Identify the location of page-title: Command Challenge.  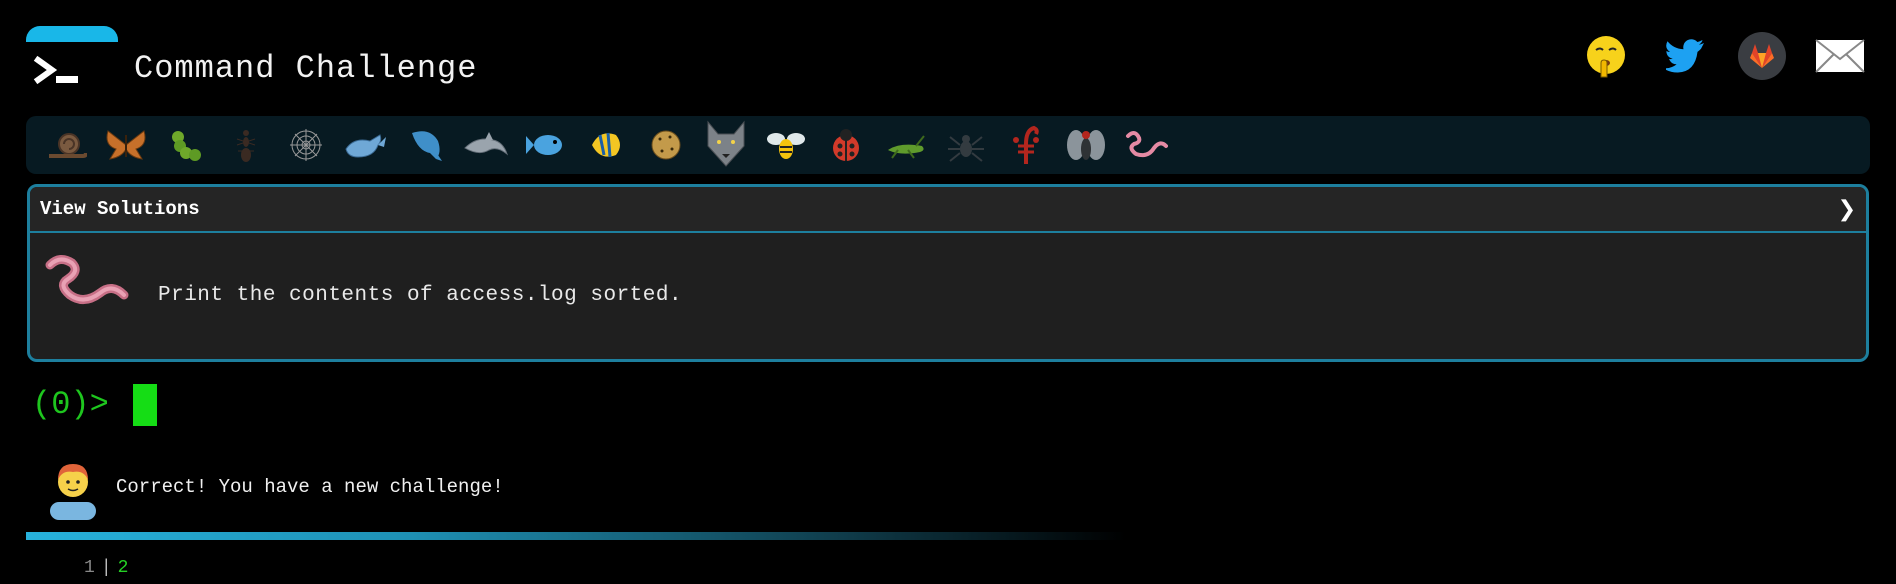
(306, 68).